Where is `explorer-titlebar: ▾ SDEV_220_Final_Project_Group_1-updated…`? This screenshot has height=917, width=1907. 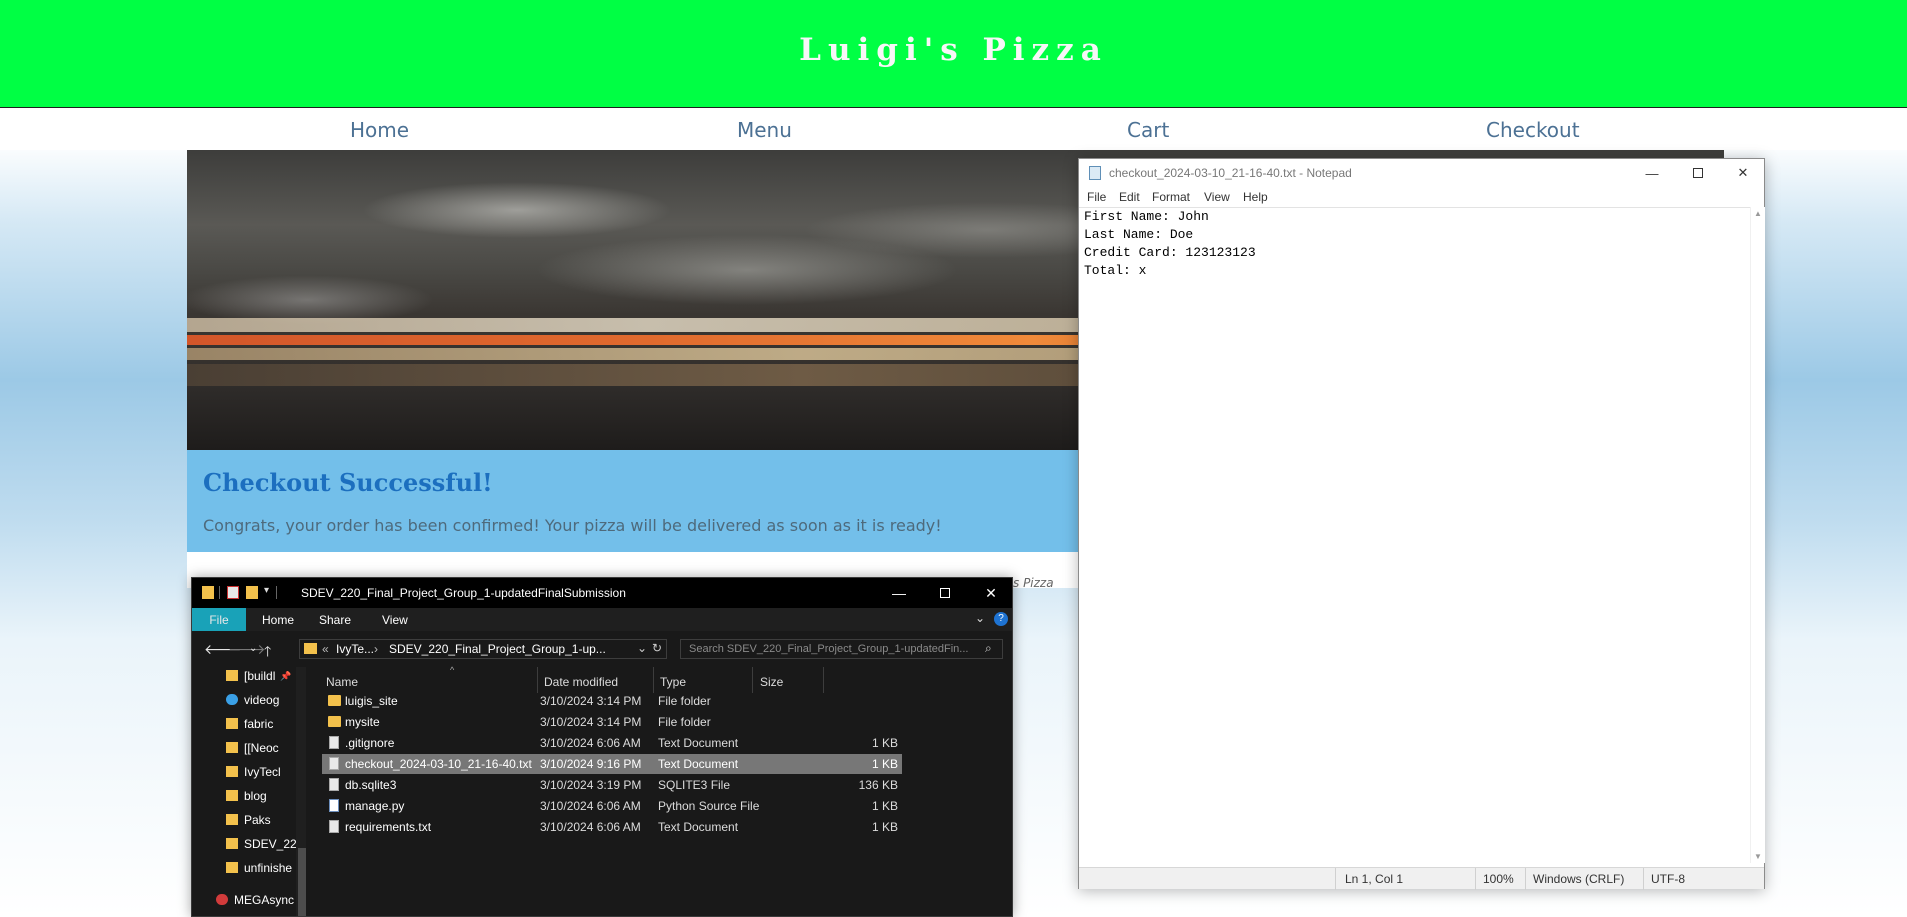 explorer-titlebar: ▾ SDEV_220_Final_Project_Group_1-updated… is located at coordinates (602, 593).